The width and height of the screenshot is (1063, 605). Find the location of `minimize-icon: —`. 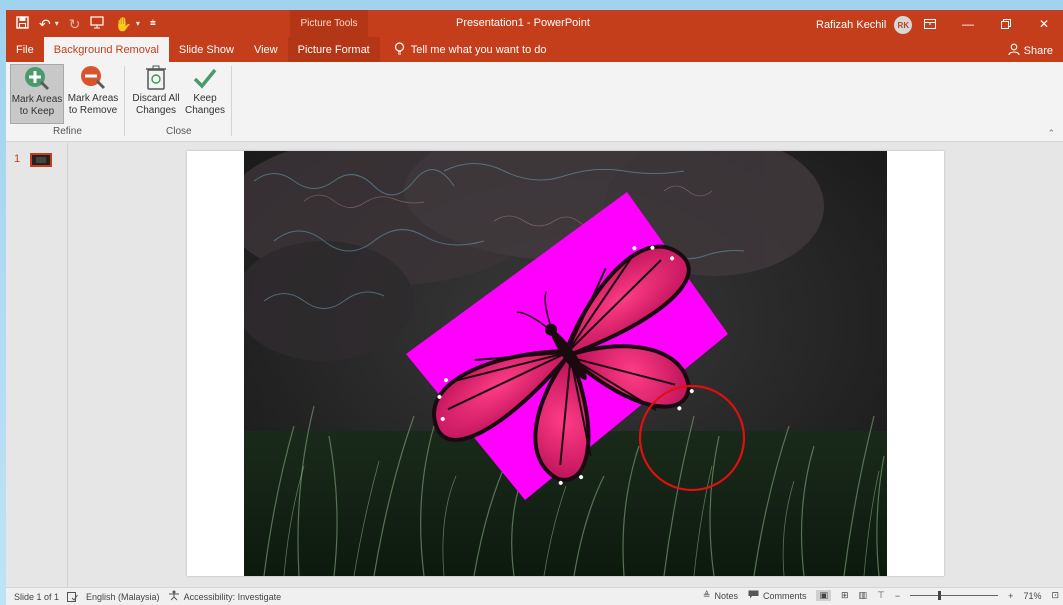

minimize-icon: — is located at coordinates (968, 23).